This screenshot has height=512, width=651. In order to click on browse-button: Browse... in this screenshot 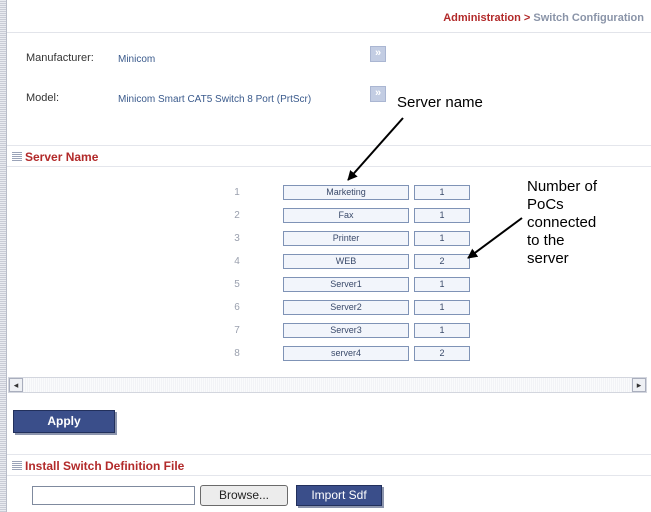, I will do `click(244, 495)`.